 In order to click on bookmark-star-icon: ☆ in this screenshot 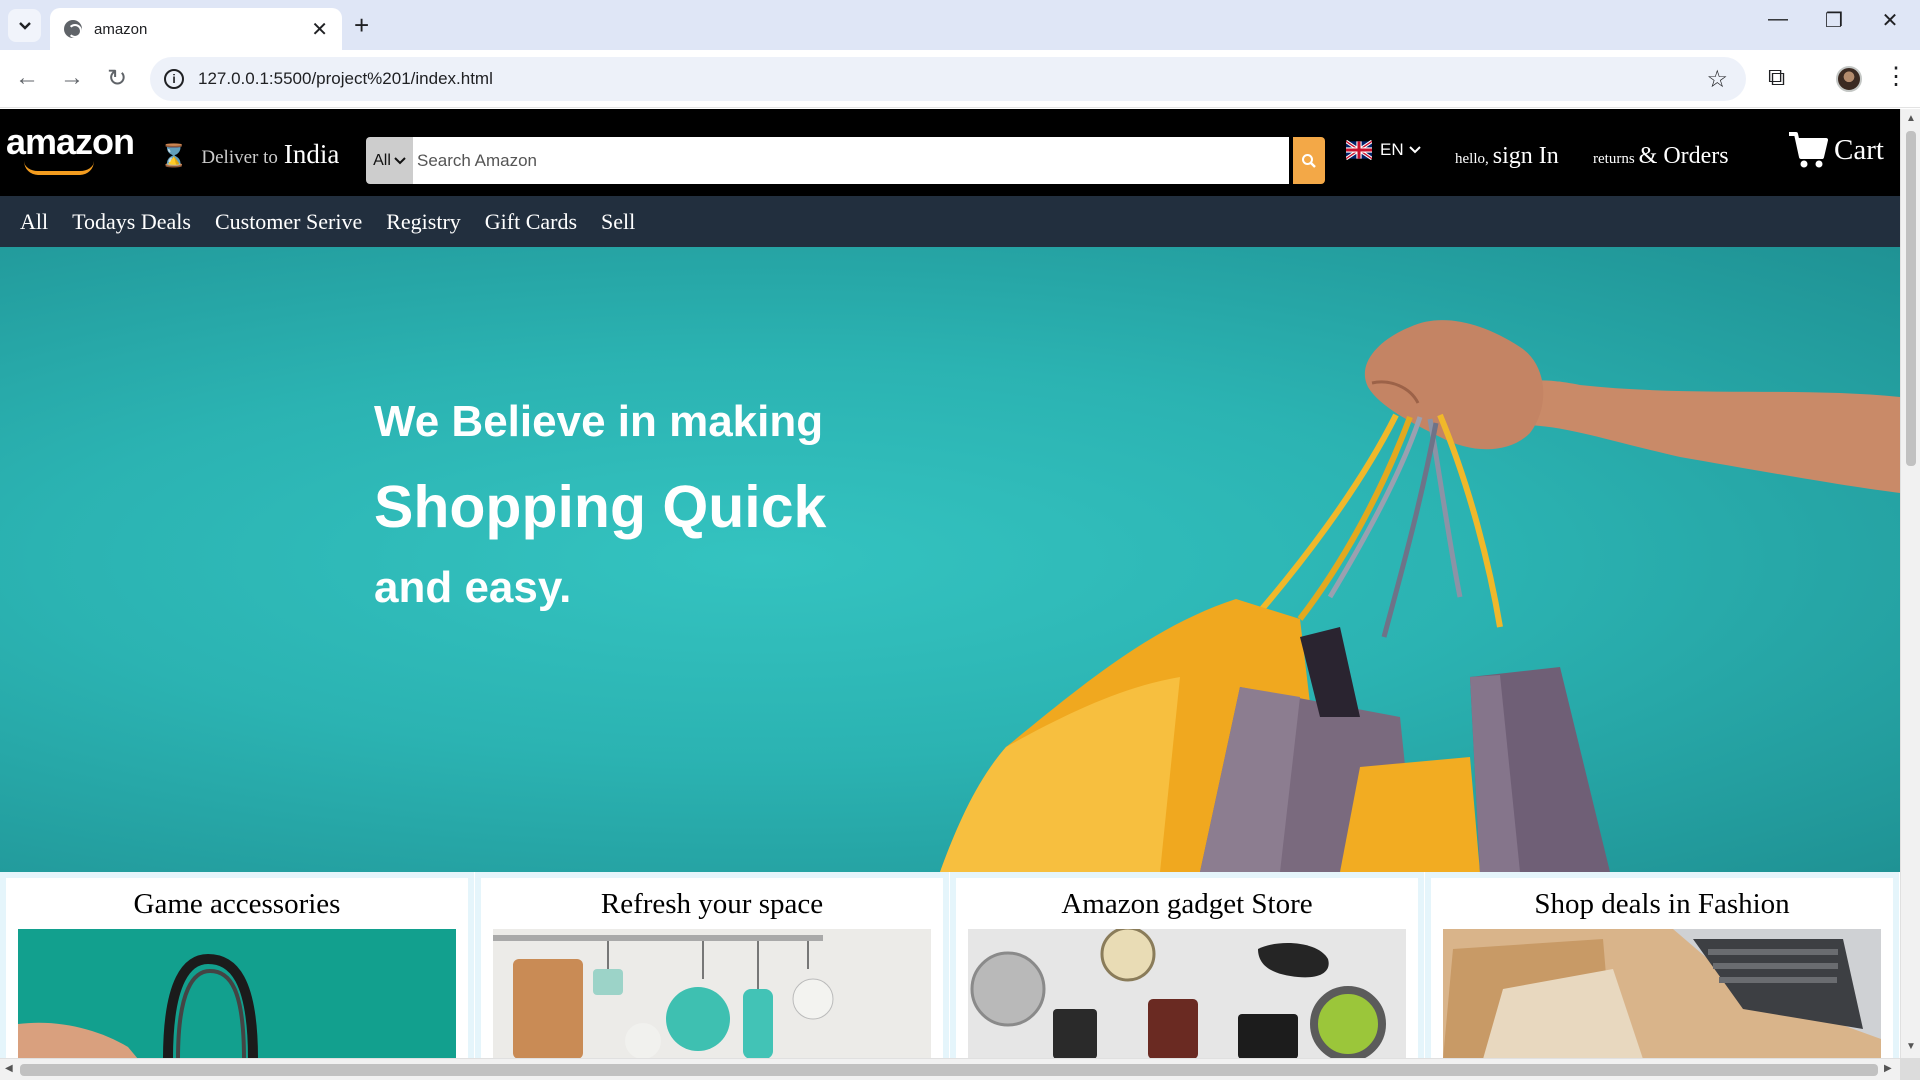, I will do `click(1717, 79)`.